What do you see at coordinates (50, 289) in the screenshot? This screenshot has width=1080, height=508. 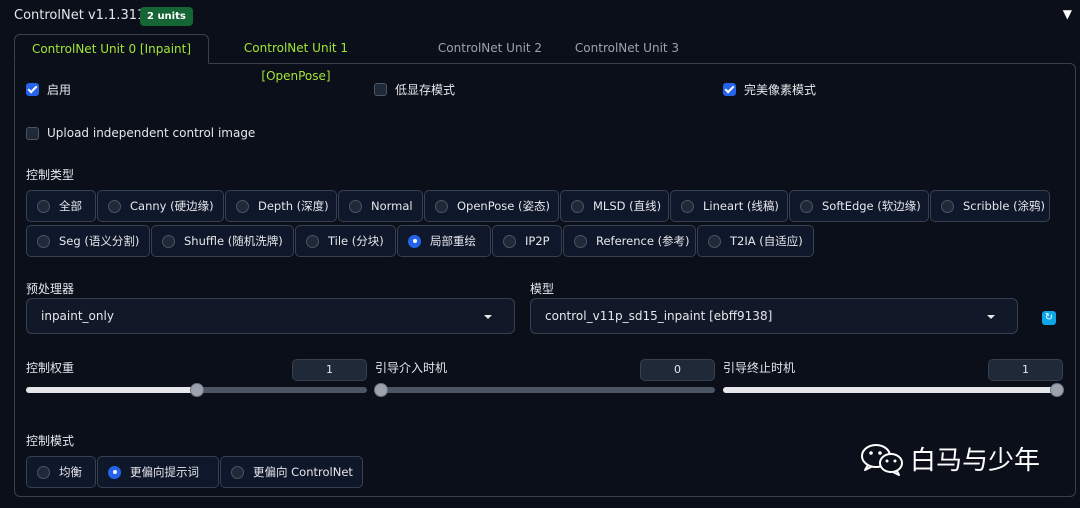 I see `preprocessor-label: 预处理器` at bounding box center [50, 289].